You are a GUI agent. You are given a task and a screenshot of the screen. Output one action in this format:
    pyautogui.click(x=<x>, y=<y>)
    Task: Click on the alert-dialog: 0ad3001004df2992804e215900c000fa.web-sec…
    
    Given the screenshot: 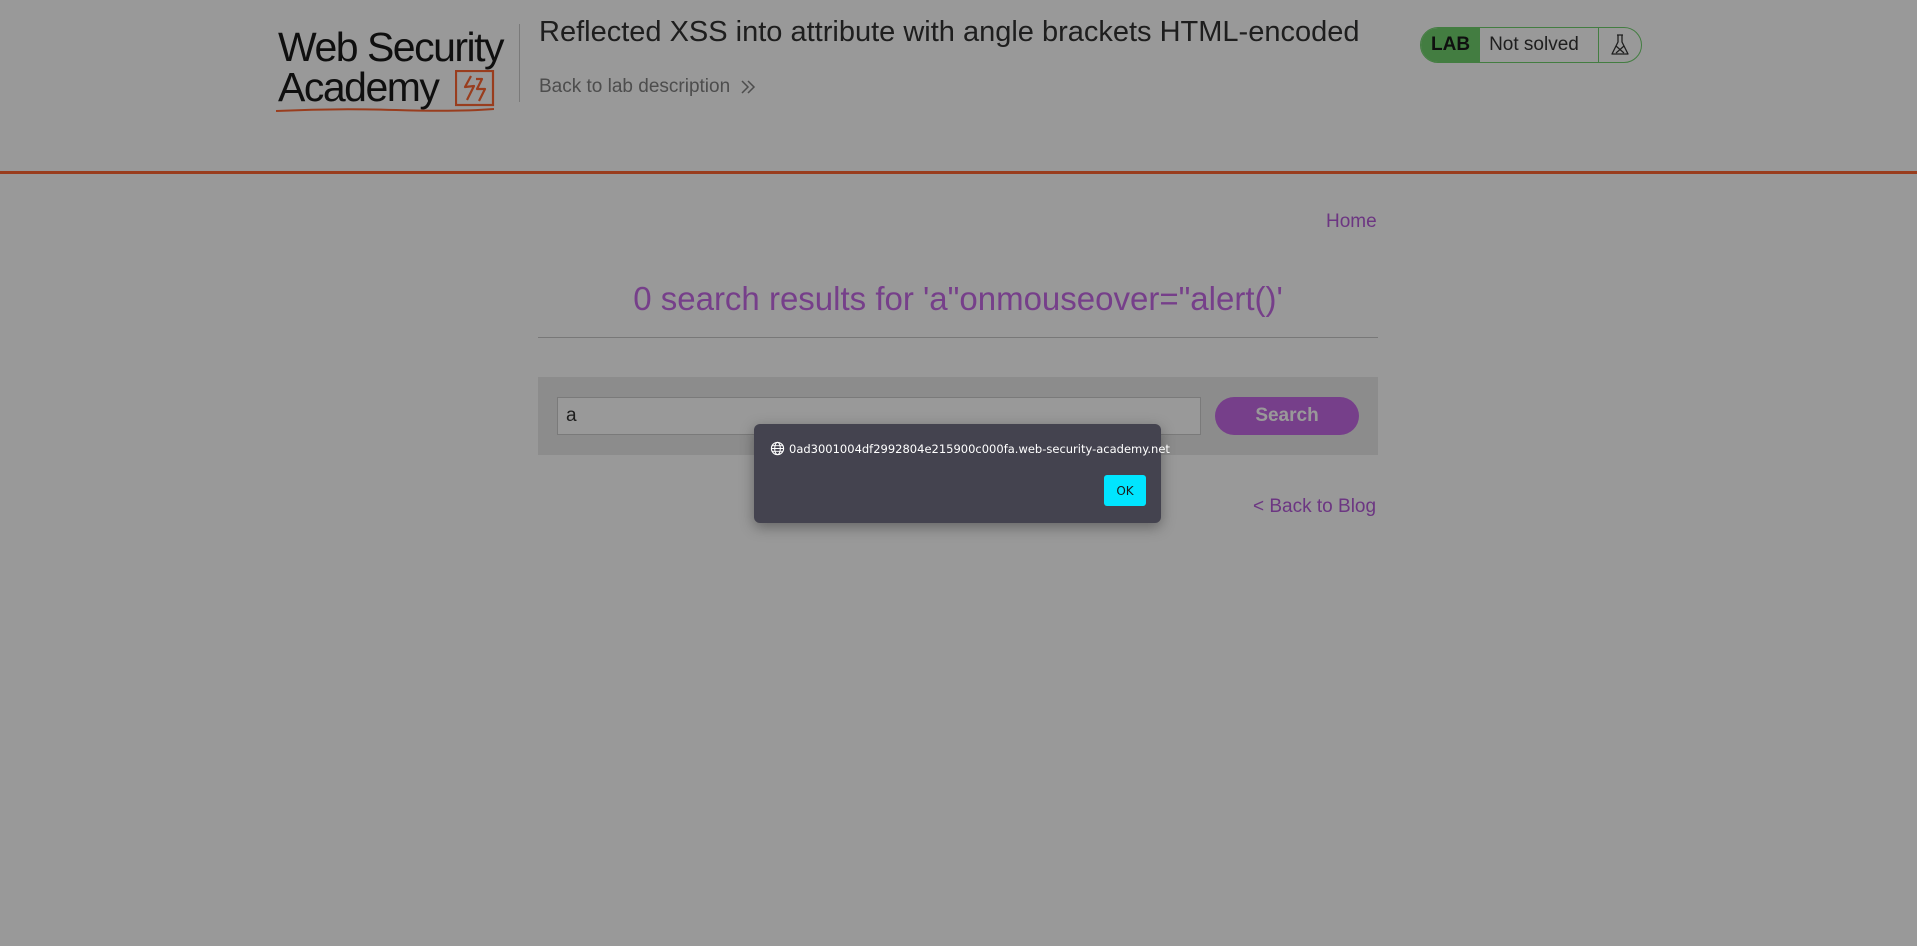 What is the action you would take?
    pyautogui.click(x=962, y=473)
    